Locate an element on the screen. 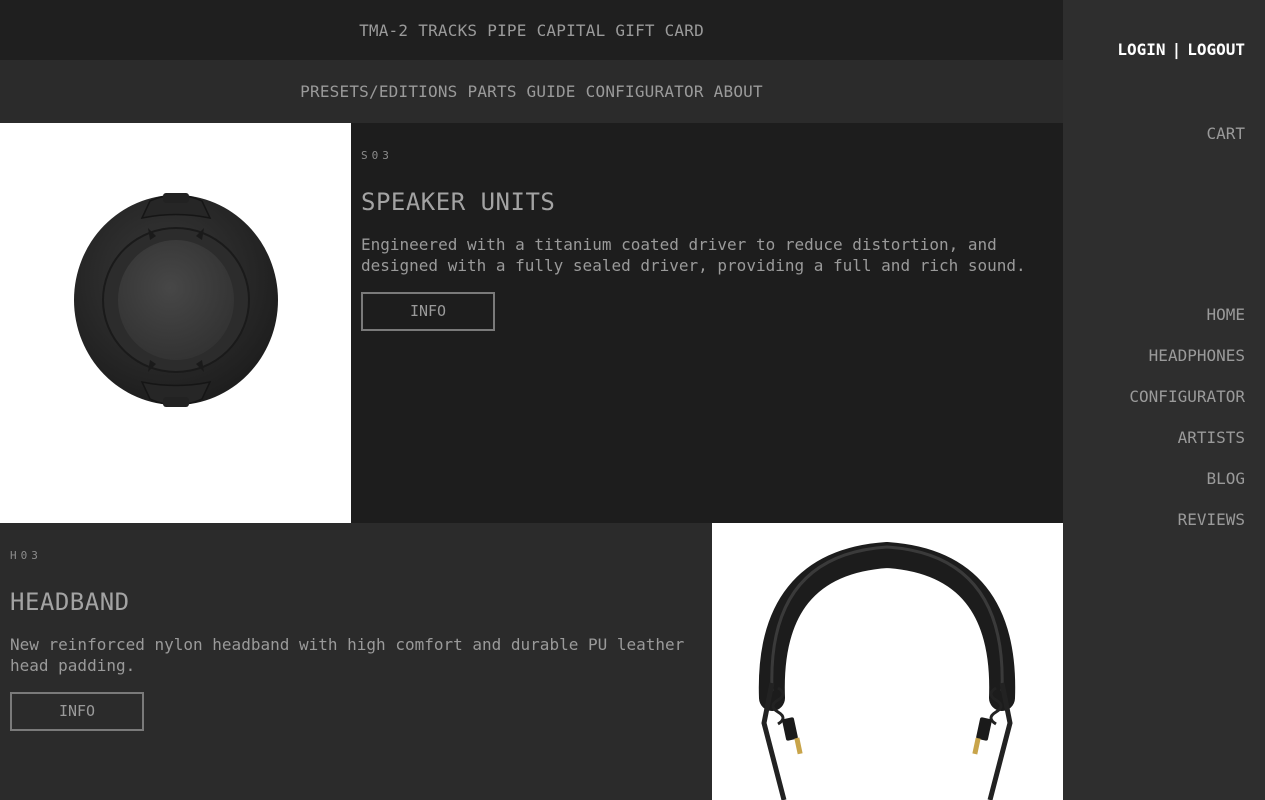 This screenshot has height=800, width=1265. nav-link-gift-card: GIFT CARD is located at coordinates (659, 30).